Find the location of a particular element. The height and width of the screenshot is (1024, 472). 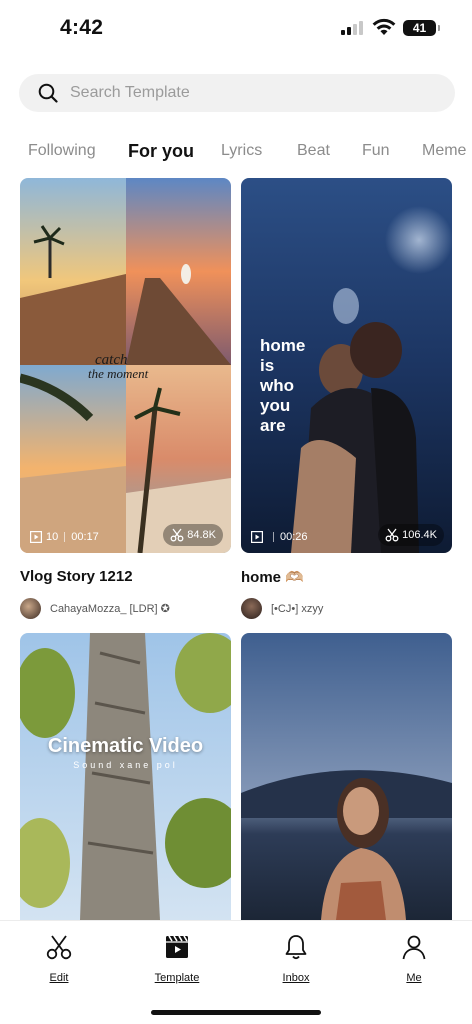

nav-label: Inbox is located at coordinates (296, 978).